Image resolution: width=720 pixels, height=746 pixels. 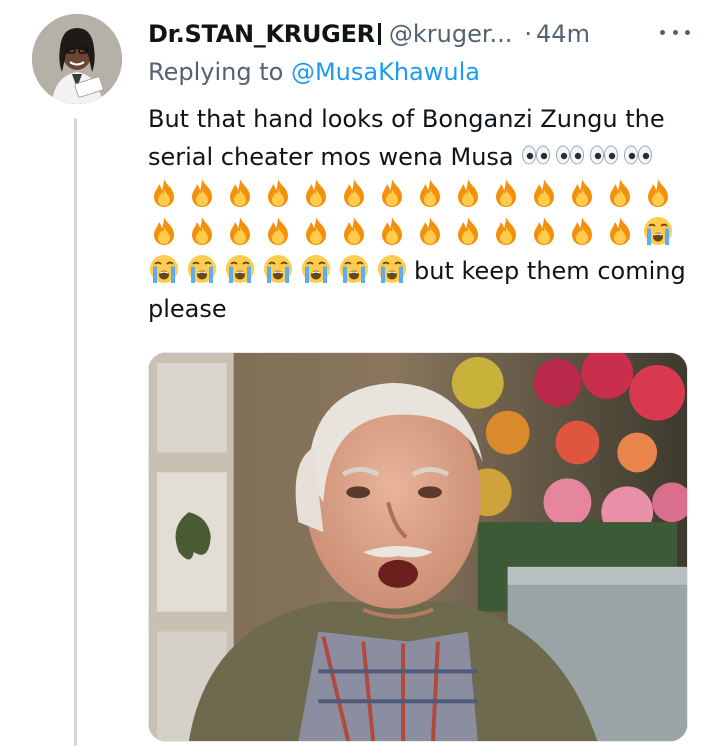 What do you see at coordinates (675, 32) in the screenshot?
I see `more-dots-icon` at bounding box center [675, 32].